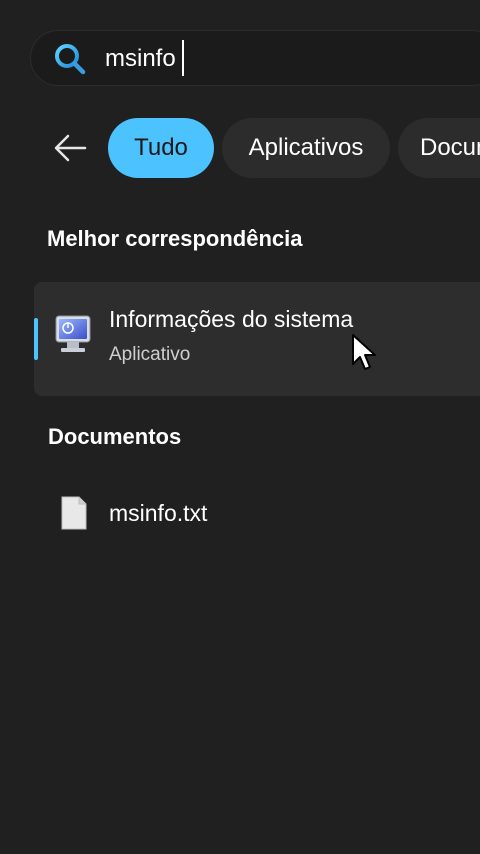  I want to click on best-match-title: Informações do sistema, so click(231, 319).